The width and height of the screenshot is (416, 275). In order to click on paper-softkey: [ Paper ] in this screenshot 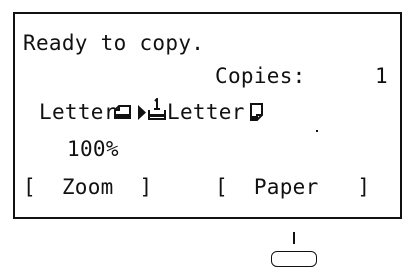, I will do `click(292, 187)`.